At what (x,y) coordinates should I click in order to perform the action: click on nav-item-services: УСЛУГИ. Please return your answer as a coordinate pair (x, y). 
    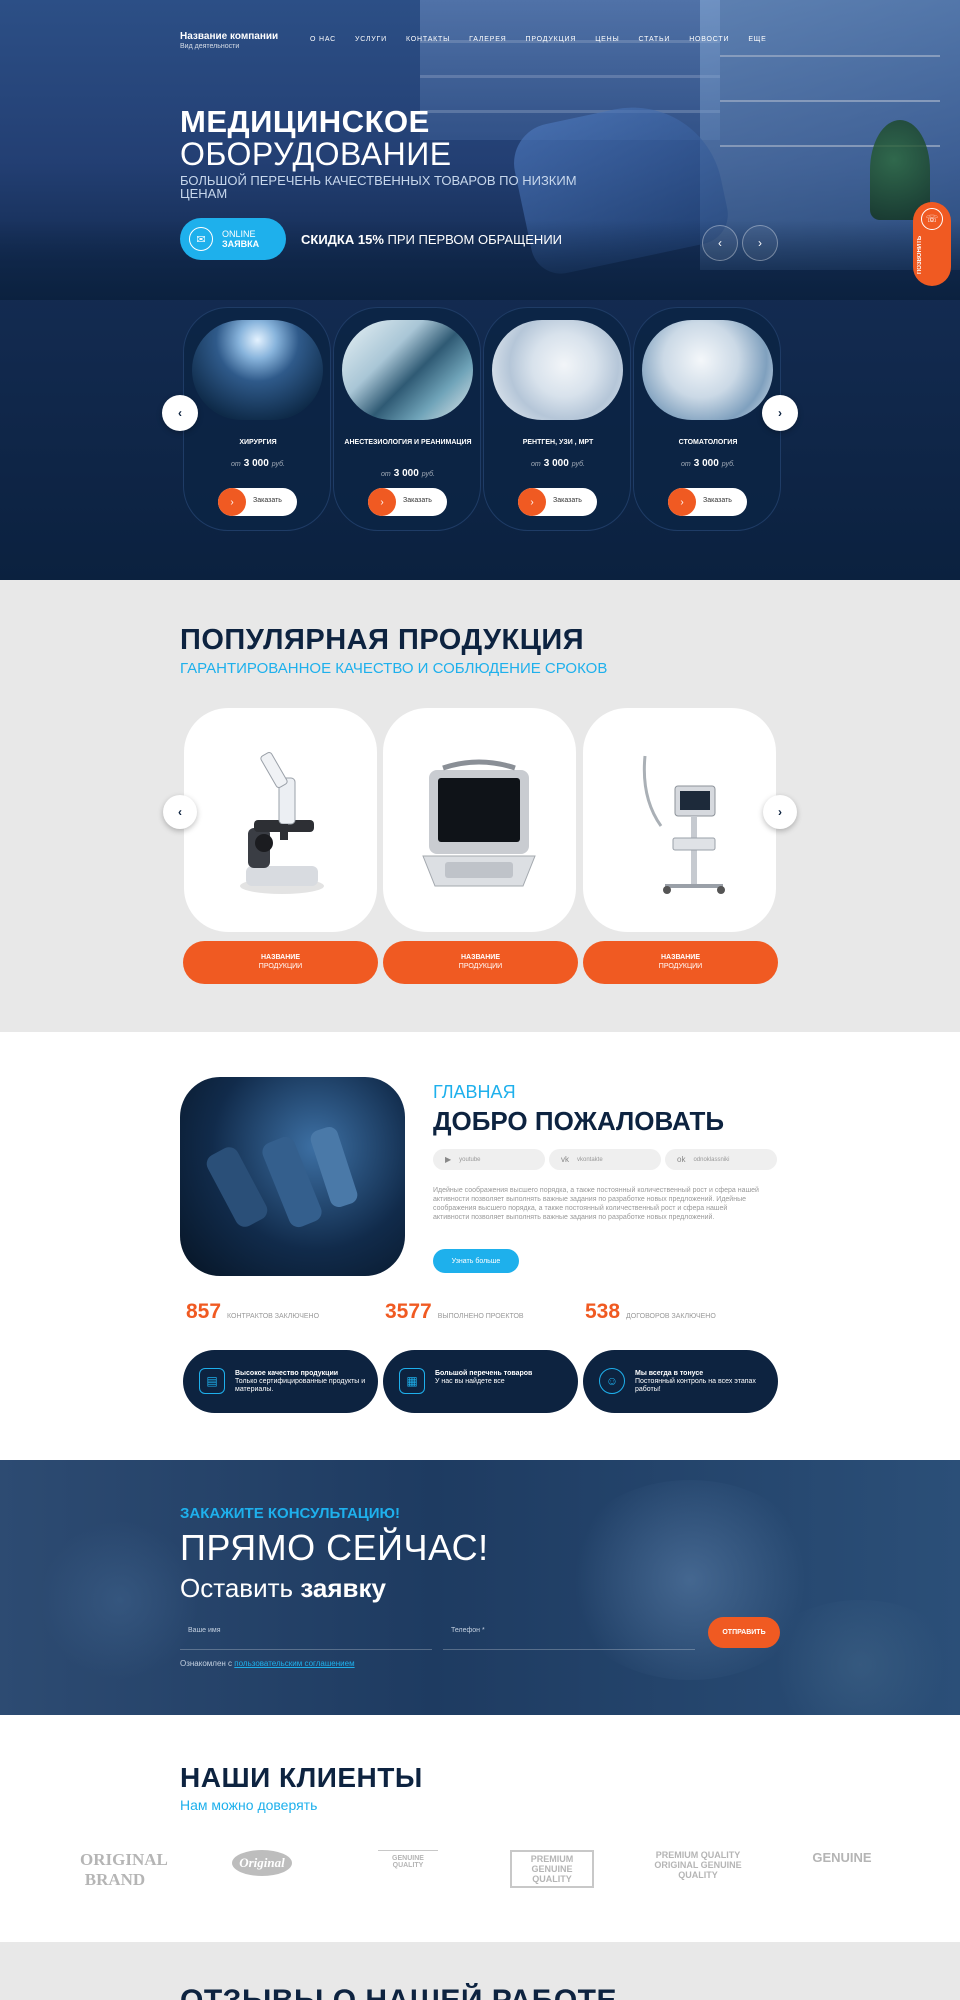
    Looking at the image, I should click on (371, 39).